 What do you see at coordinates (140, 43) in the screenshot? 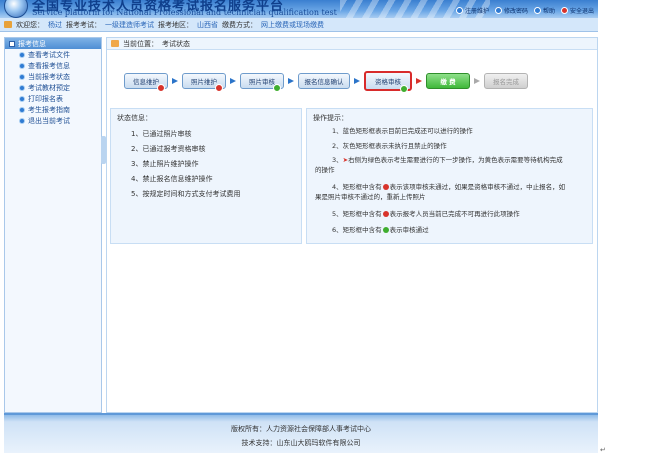
I see `breadcrumb-label: 当前位置：` at bounding box center [140, 43].